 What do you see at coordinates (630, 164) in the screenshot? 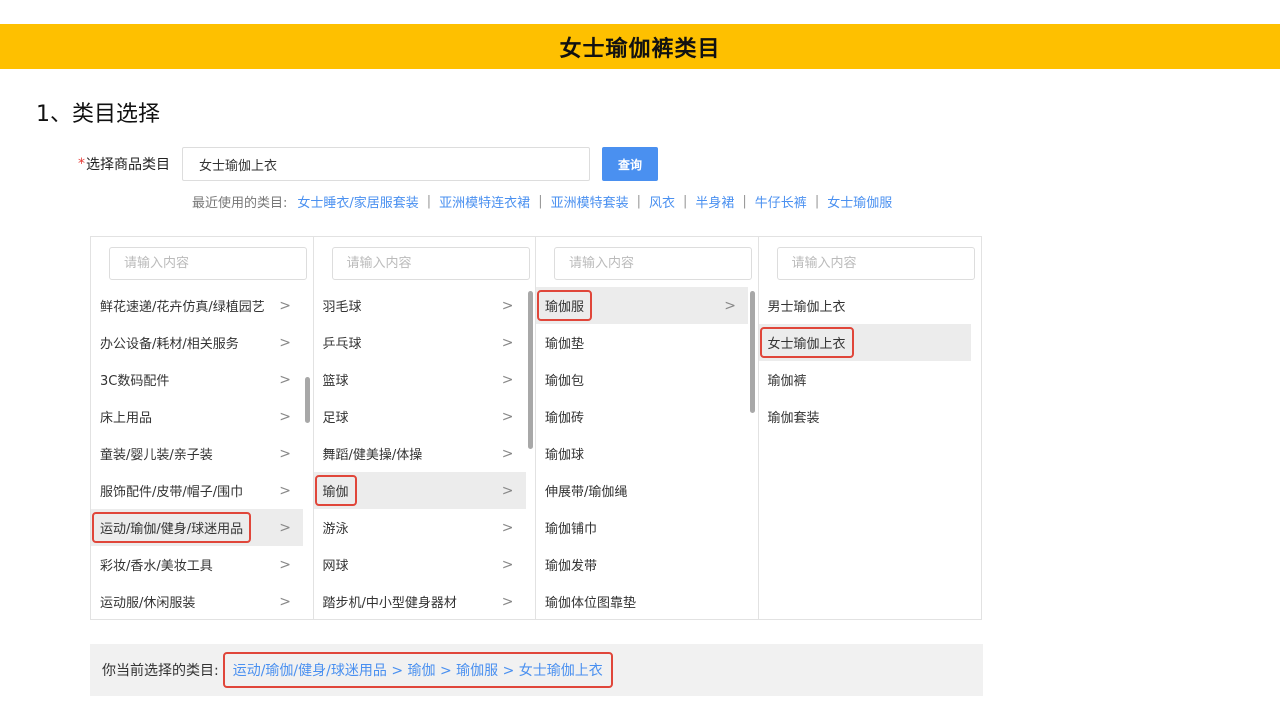
I see `query-button: 查询` at bounding box center [630, 164].